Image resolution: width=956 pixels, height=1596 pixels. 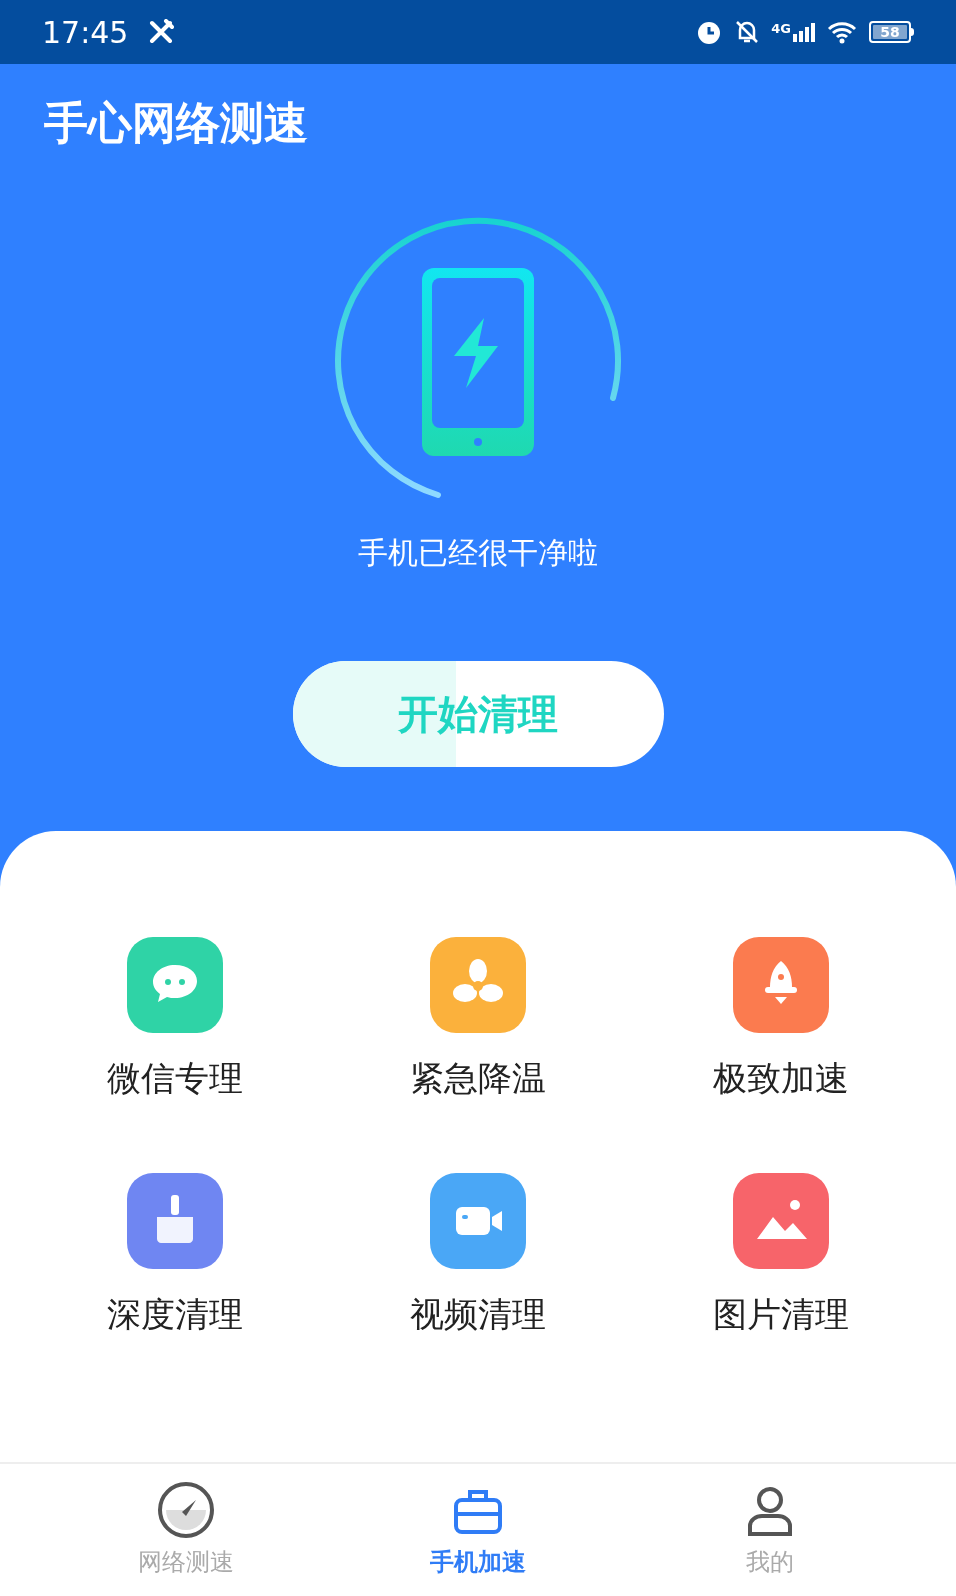 What do you see at coordinates (85, 32) in the screenshot?
I see `status-time: 17:45` at bounding box center [85, 32].